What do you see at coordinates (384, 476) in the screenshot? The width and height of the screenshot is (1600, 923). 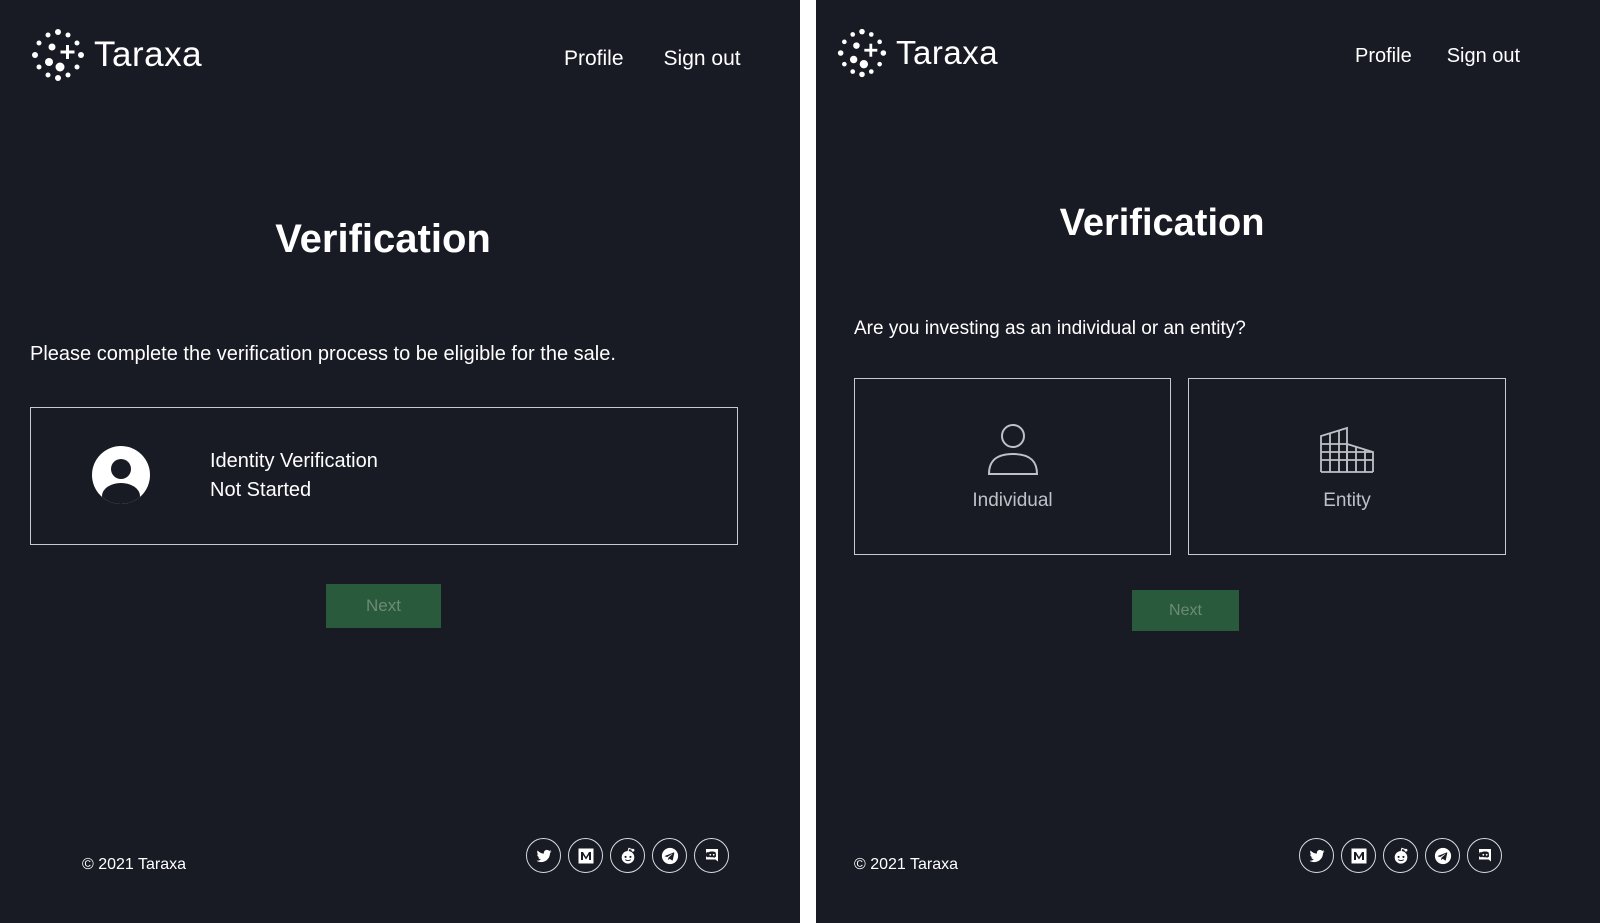 I see `identity-verification-card: Identity Verification Not Started` at bounding box center [384, 476].